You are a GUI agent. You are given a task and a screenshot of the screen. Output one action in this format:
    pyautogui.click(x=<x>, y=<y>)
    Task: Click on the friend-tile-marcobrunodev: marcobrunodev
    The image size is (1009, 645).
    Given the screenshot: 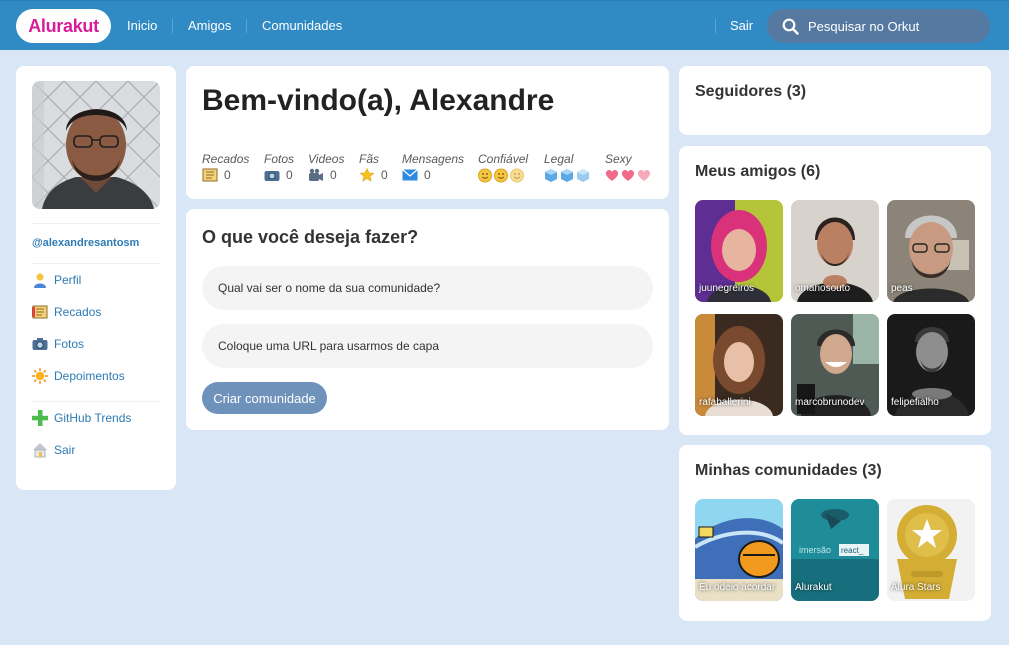 What is the action you would take?
    pyautogui.click(x=835, y=365)
    